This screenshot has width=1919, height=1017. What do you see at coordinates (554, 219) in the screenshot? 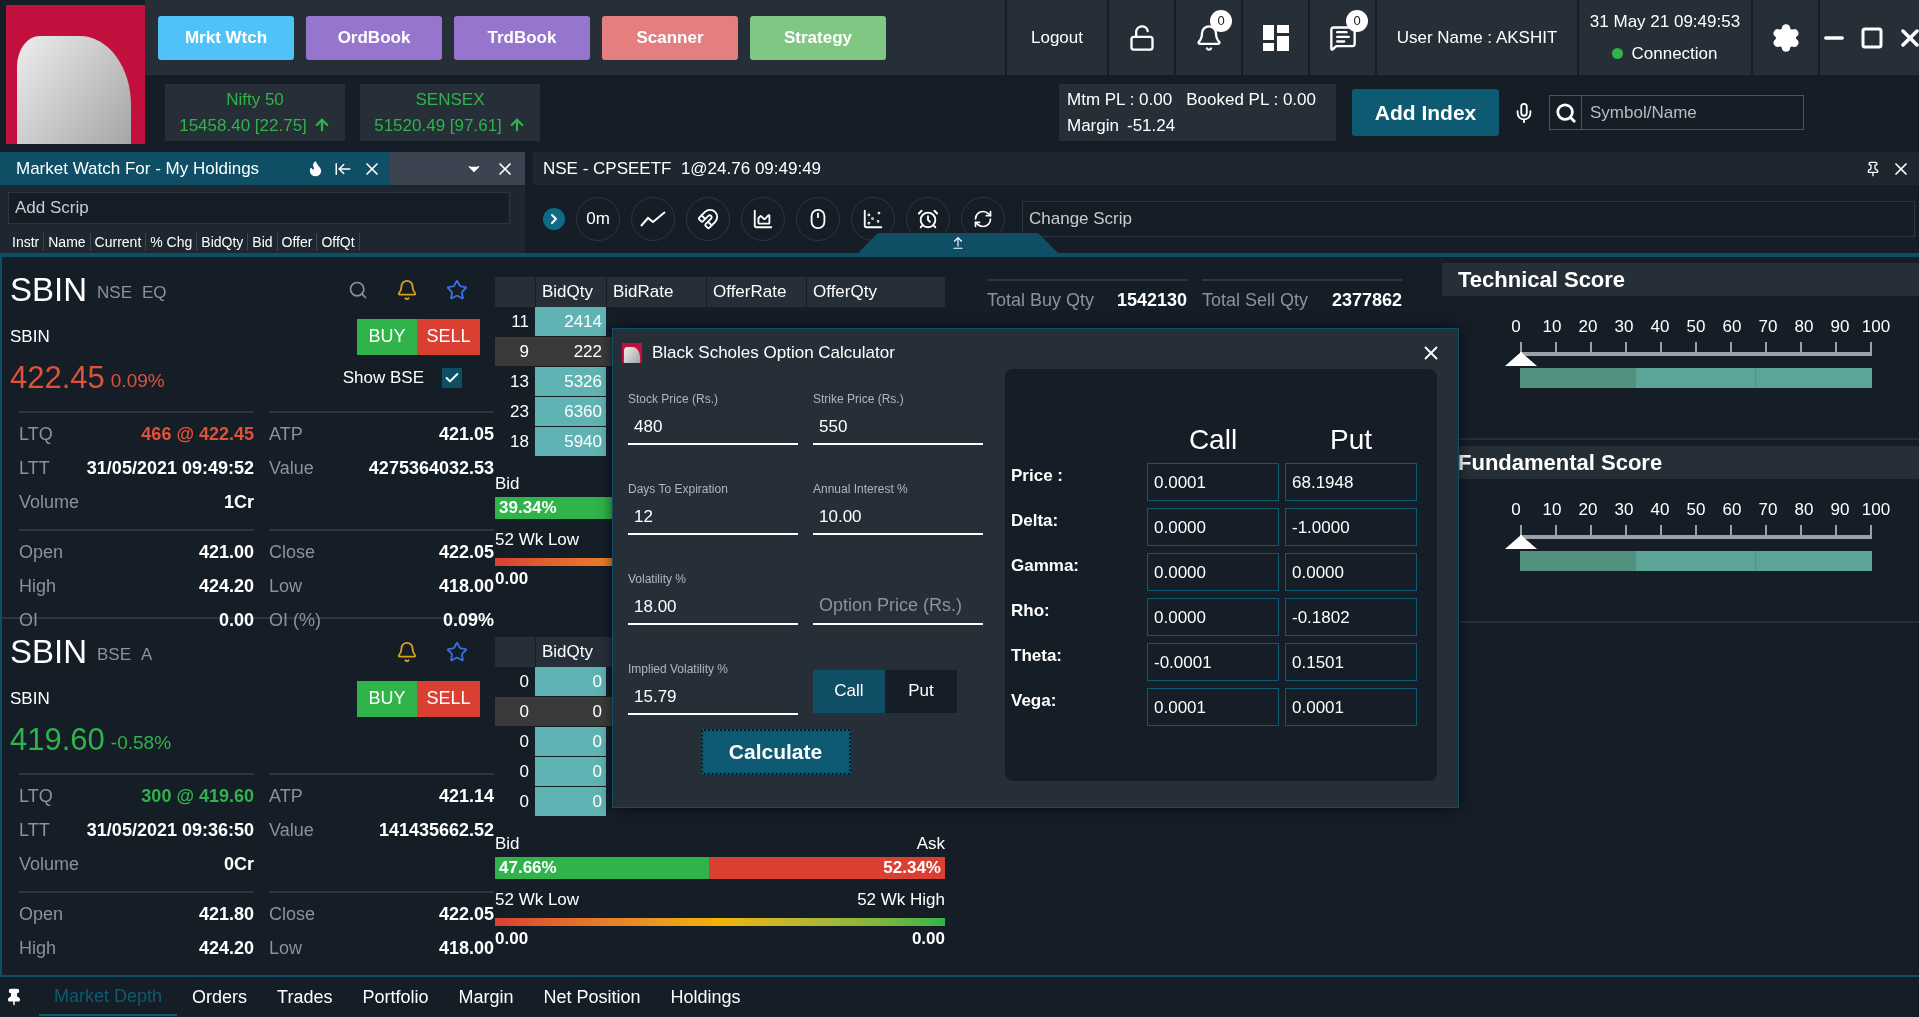
I see `expand-icon` at bounding box center [554, 219].